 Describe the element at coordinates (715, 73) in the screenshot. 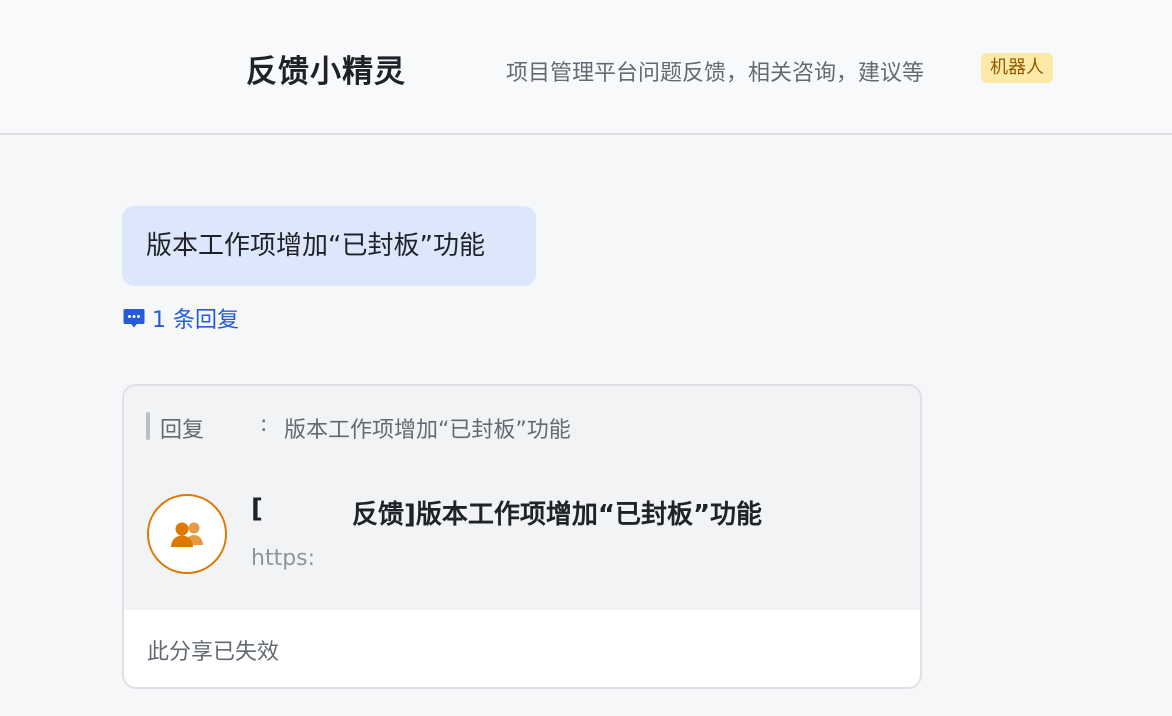

I see `chat-description: 项目管理平台问题反馈，相关咨询，建议等` at that location.